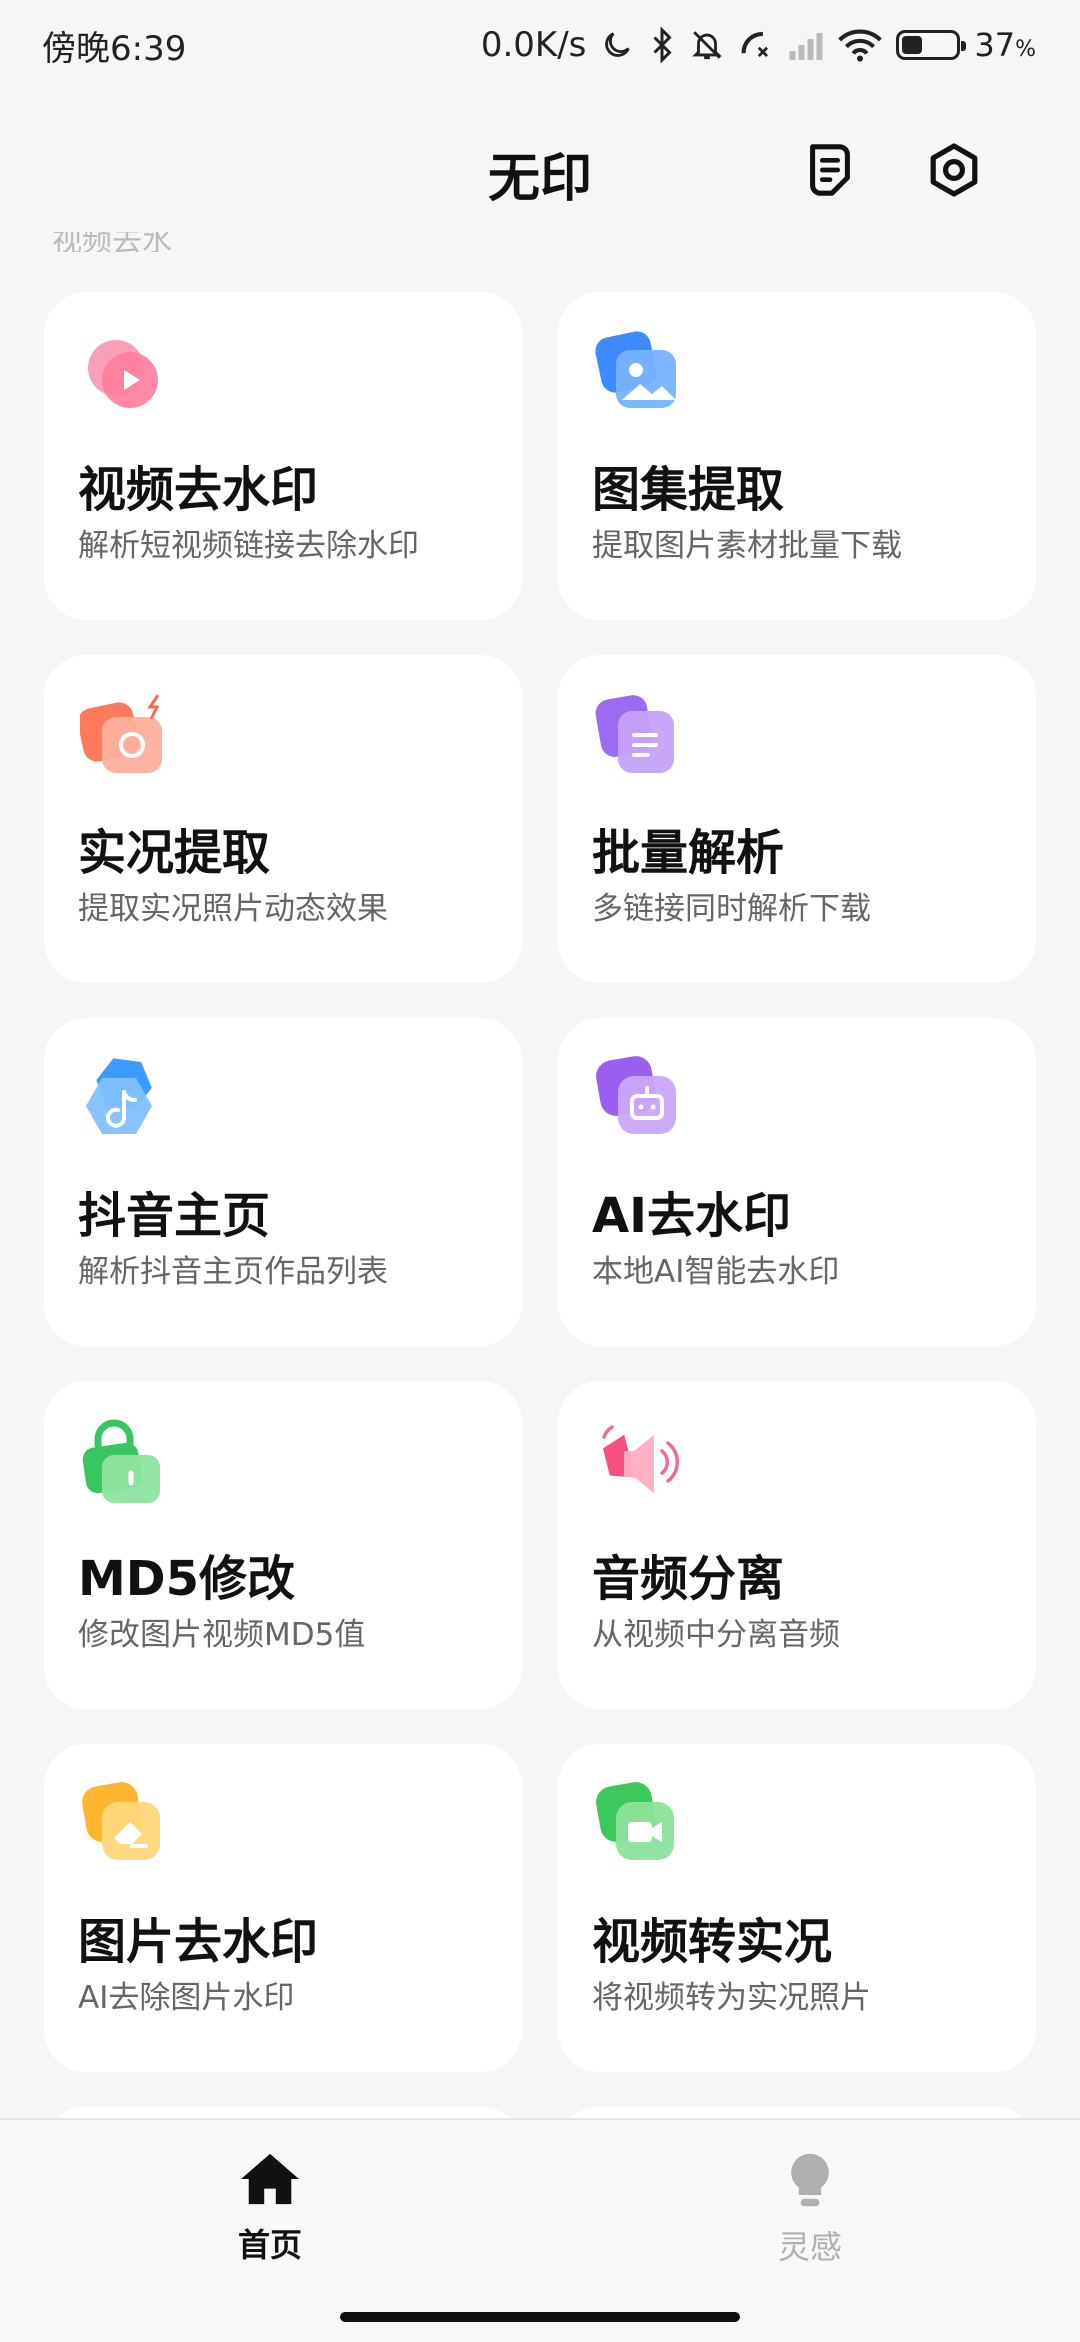  I want to click on scrolled-text: 视频去水, so click(112, 242).